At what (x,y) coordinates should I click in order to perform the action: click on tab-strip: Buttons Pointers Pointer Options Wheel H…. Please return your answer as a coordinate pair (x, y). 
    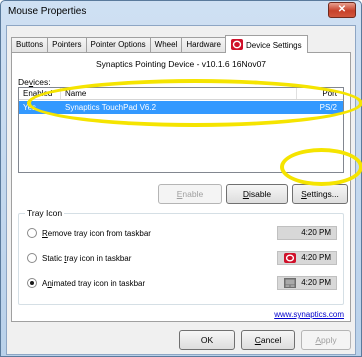
    Looking at the image, I should click on (159, 44).